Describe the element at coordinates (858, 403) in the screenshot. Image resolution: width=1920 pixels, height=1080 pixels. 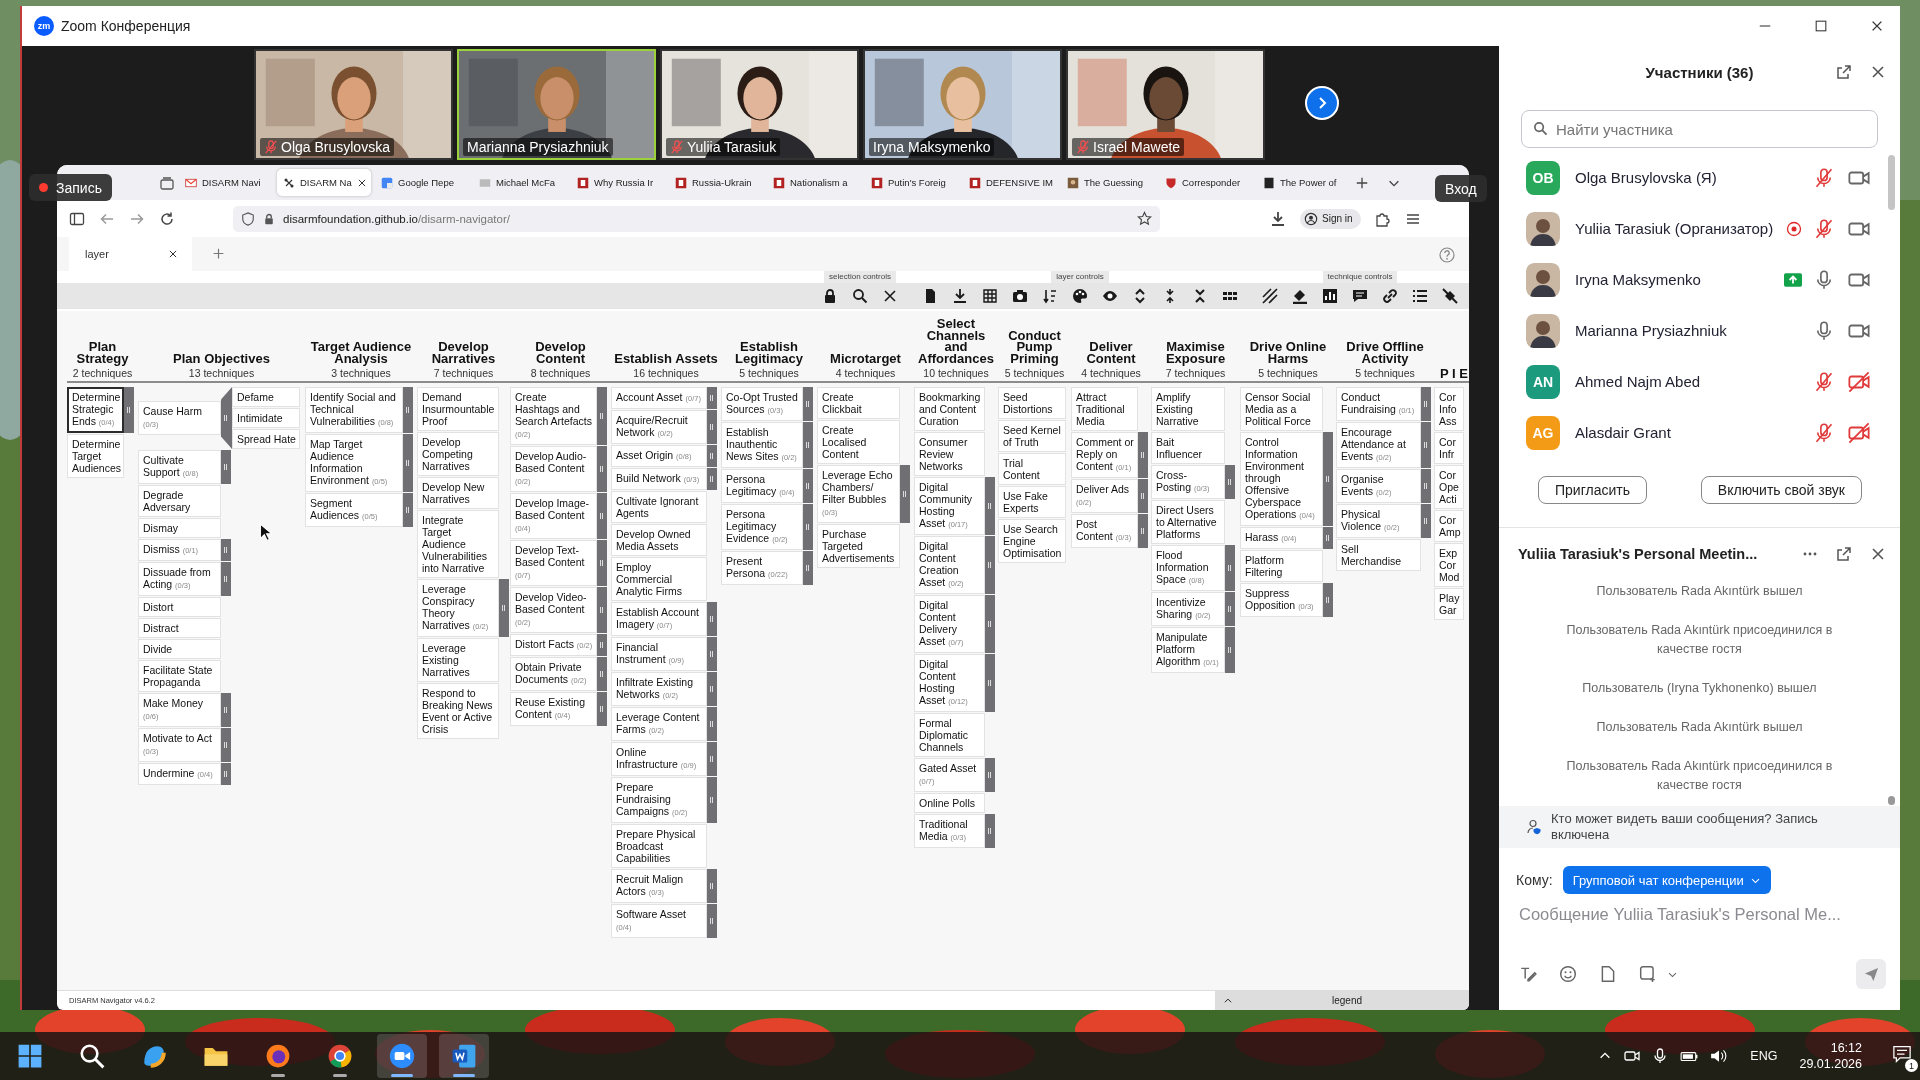
I see `technique-cell: Create Clickbait` at that location.